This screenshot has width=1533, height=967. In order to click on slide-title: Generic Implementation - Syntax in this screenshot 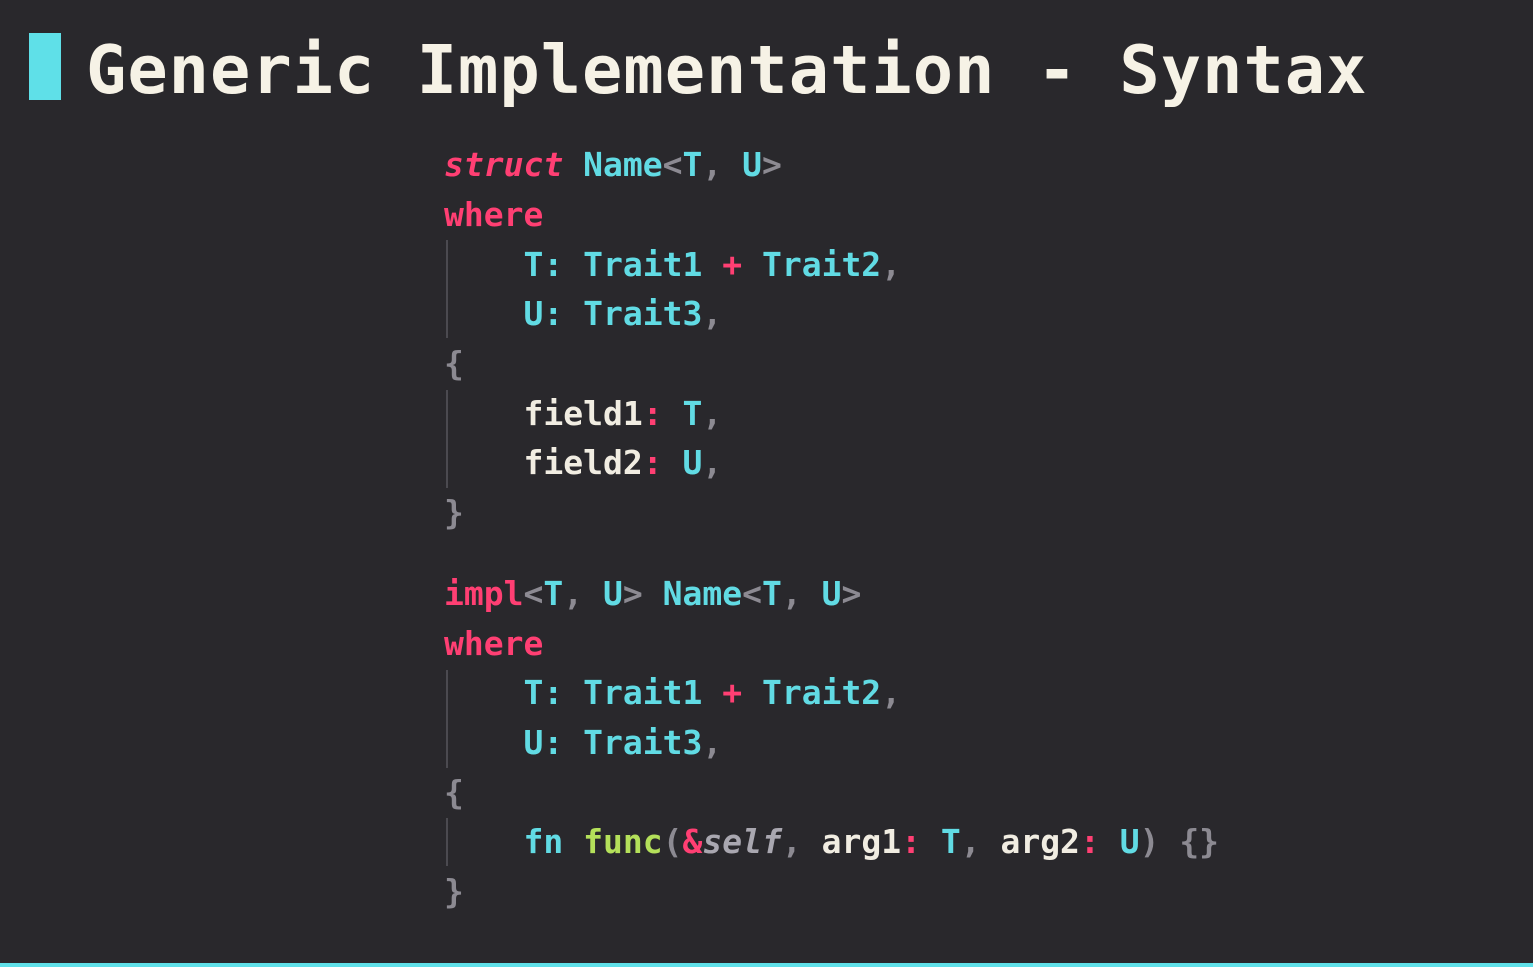, I will do `click(727, 70)`.